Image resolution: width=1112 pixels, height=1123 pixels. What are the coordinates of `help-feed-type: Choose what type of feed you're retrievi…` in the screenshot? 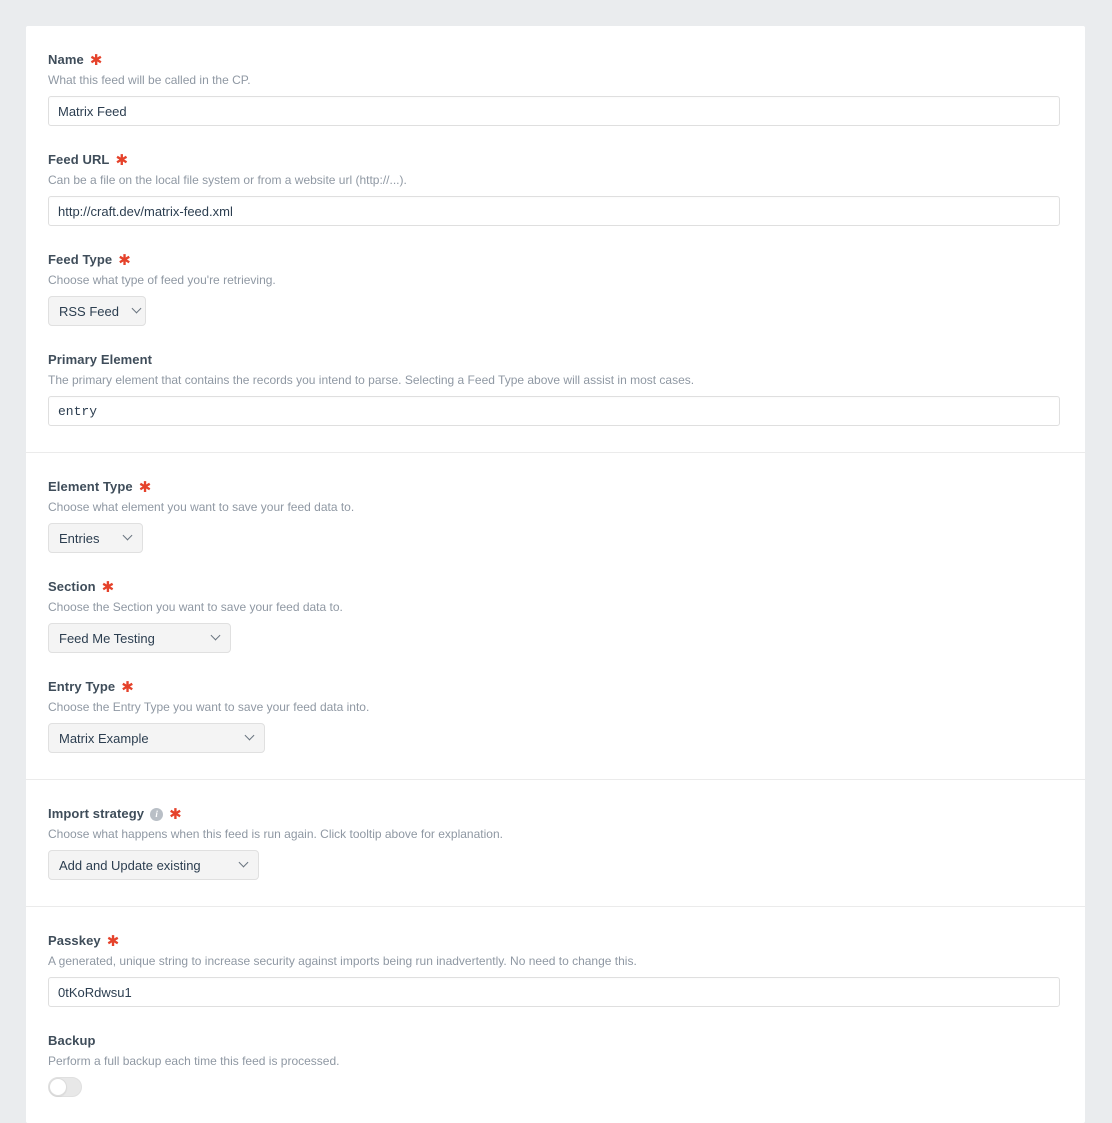 It's located at (162, 280).